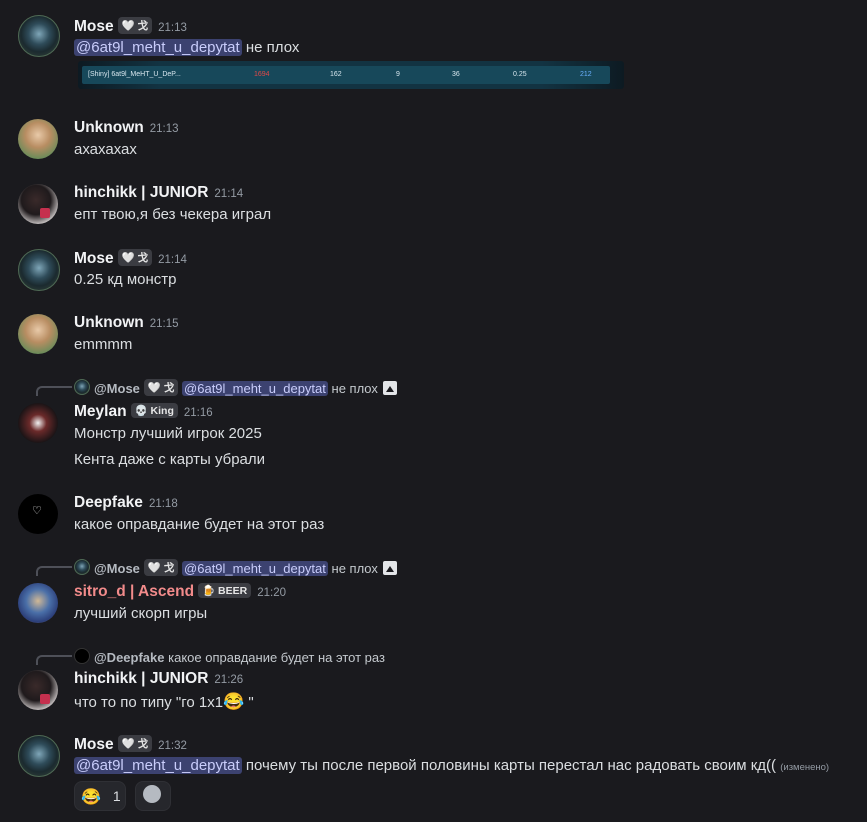  What do you see at coordinates (129, 657) in the screenshot?
I see `reply-author: @Deepfake` at bounding box center [129, 657].